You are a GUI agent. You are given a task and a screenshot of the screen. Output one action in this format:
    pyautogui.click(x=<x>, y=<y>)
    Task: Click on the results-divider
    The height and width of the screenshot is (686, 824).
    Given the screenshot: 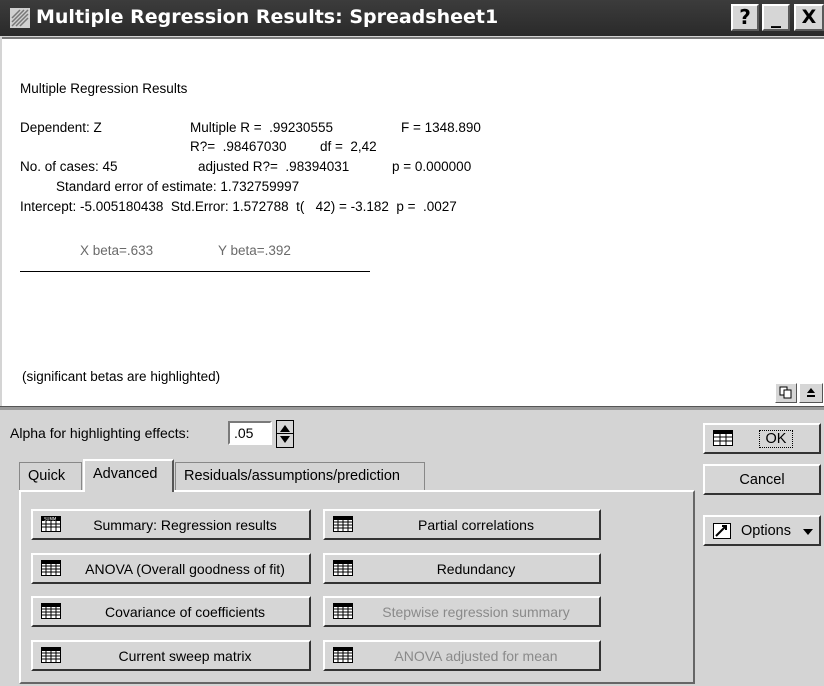 What is the action you would take?
    pyautogui.click(x=195, y=271)
    